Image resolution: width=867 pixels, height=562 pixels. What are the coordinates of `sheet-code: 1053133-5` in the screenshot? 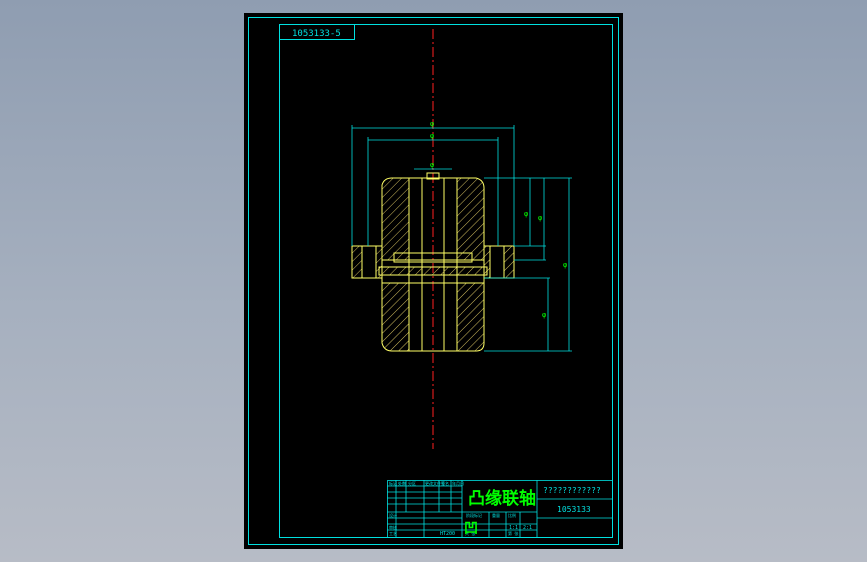 It's located at (316, 34).